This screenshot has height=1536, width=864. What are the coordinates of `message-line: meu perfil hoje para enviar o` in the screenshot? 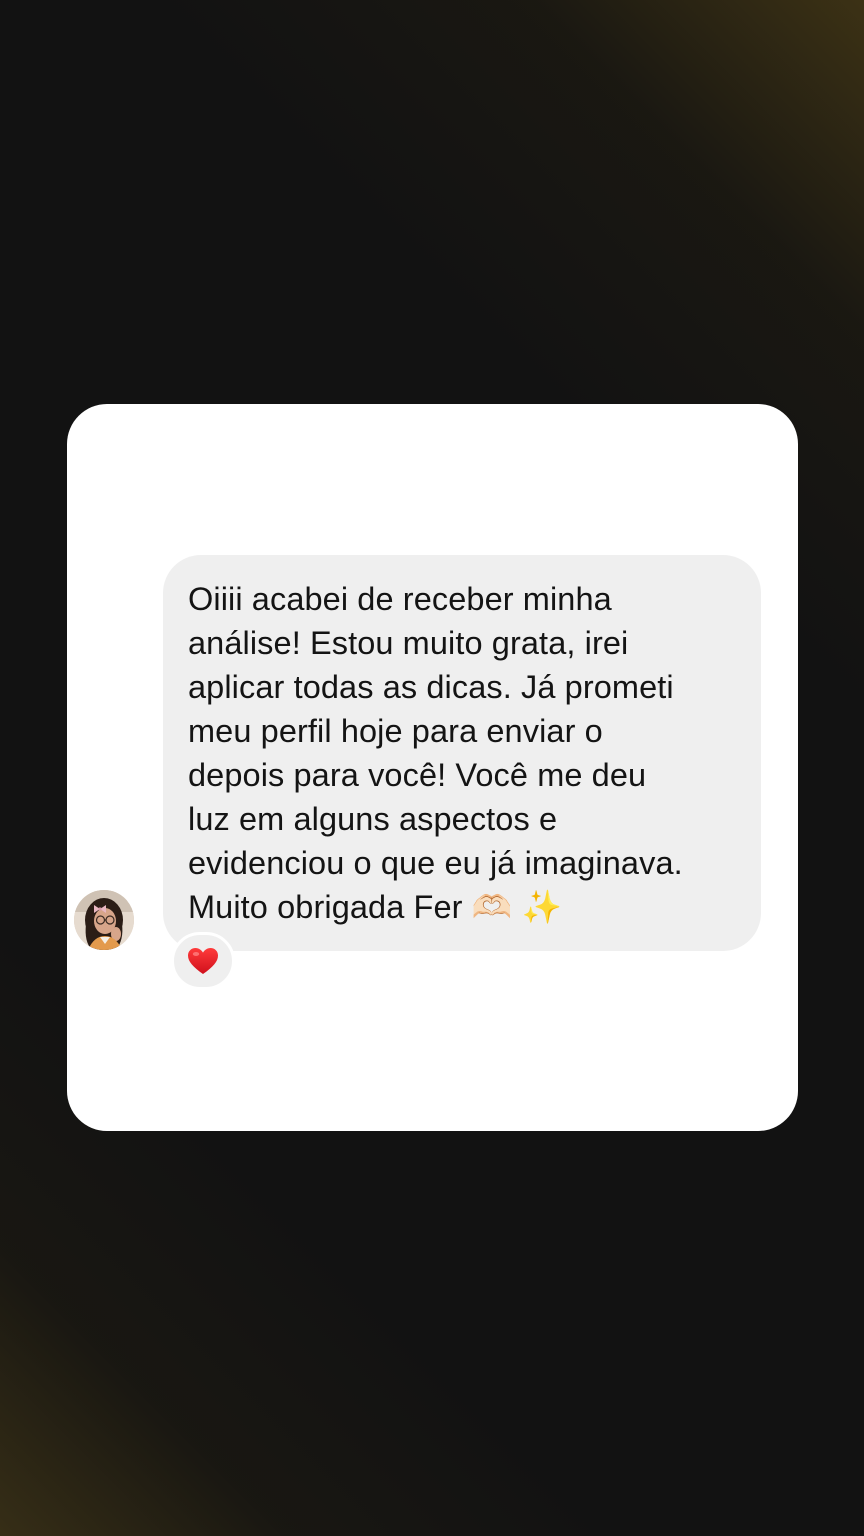 It's located at (395, 731).